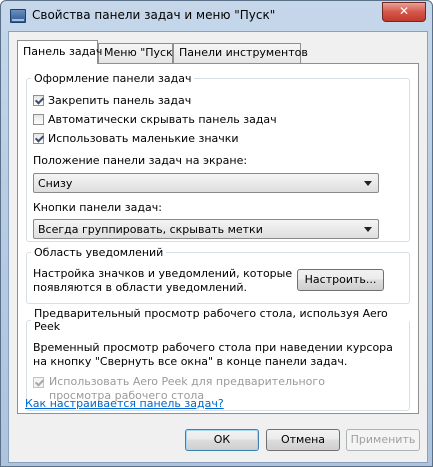 The image size is (433, 467). Describe the element at coordinates (243, 52) in the screenshot. I see `tab-label: Панели инструментов` at that location.